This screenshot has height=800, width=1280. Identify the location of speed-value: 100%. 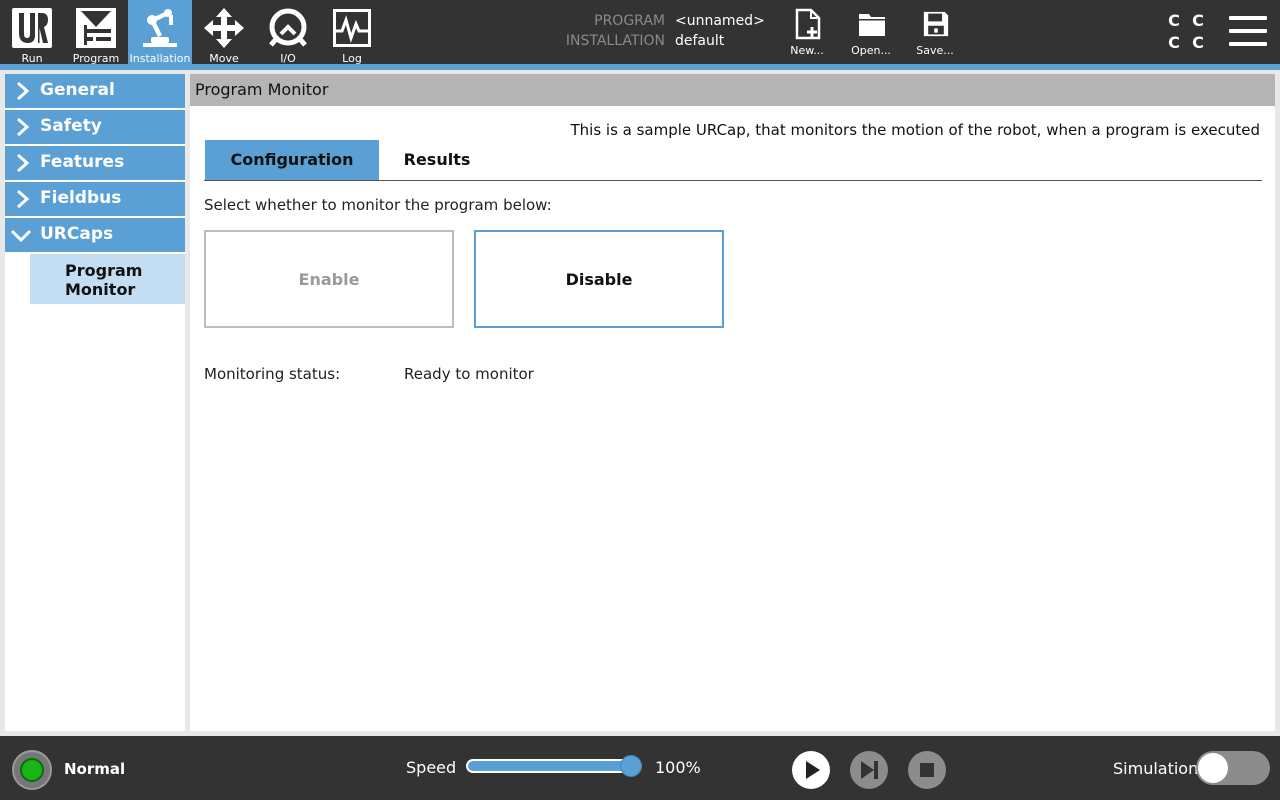
(678, 767).